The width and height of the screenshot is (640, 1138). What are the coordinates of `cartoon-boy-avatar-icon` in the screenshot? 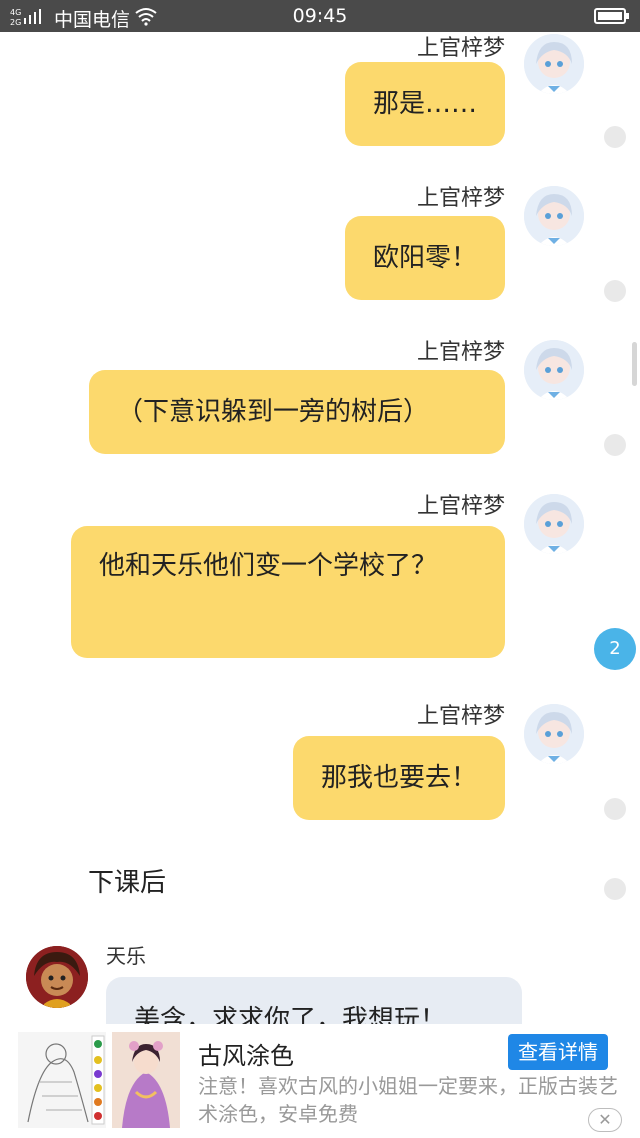 It's located at (57, 977).